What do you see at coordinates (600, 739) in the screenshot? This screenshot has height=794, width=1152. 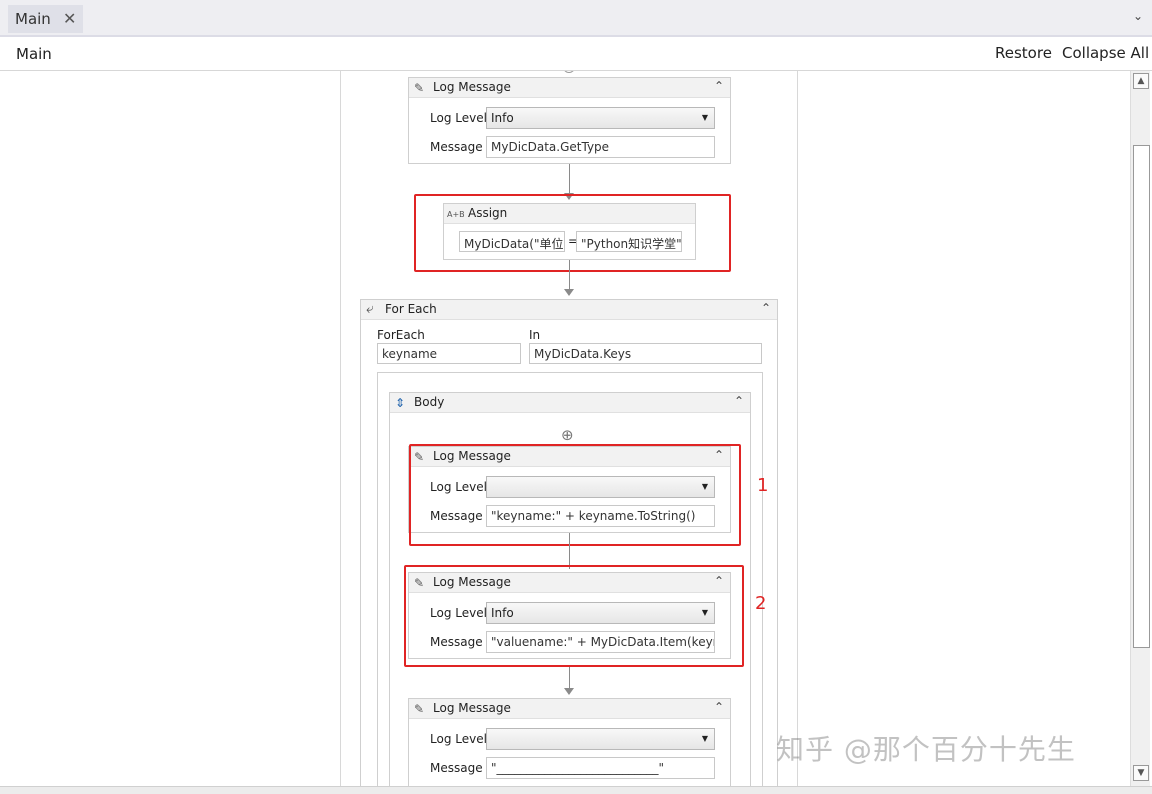 I see `log-level-dropdown: ▼` at bounding box center [600, 739].